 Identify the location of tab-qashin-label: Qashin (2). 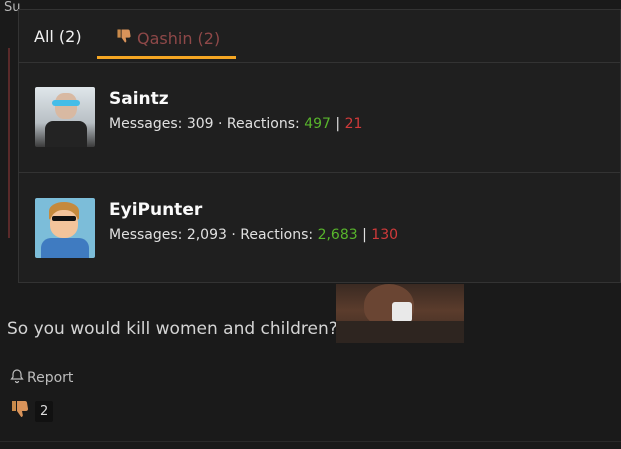
(179, 38).